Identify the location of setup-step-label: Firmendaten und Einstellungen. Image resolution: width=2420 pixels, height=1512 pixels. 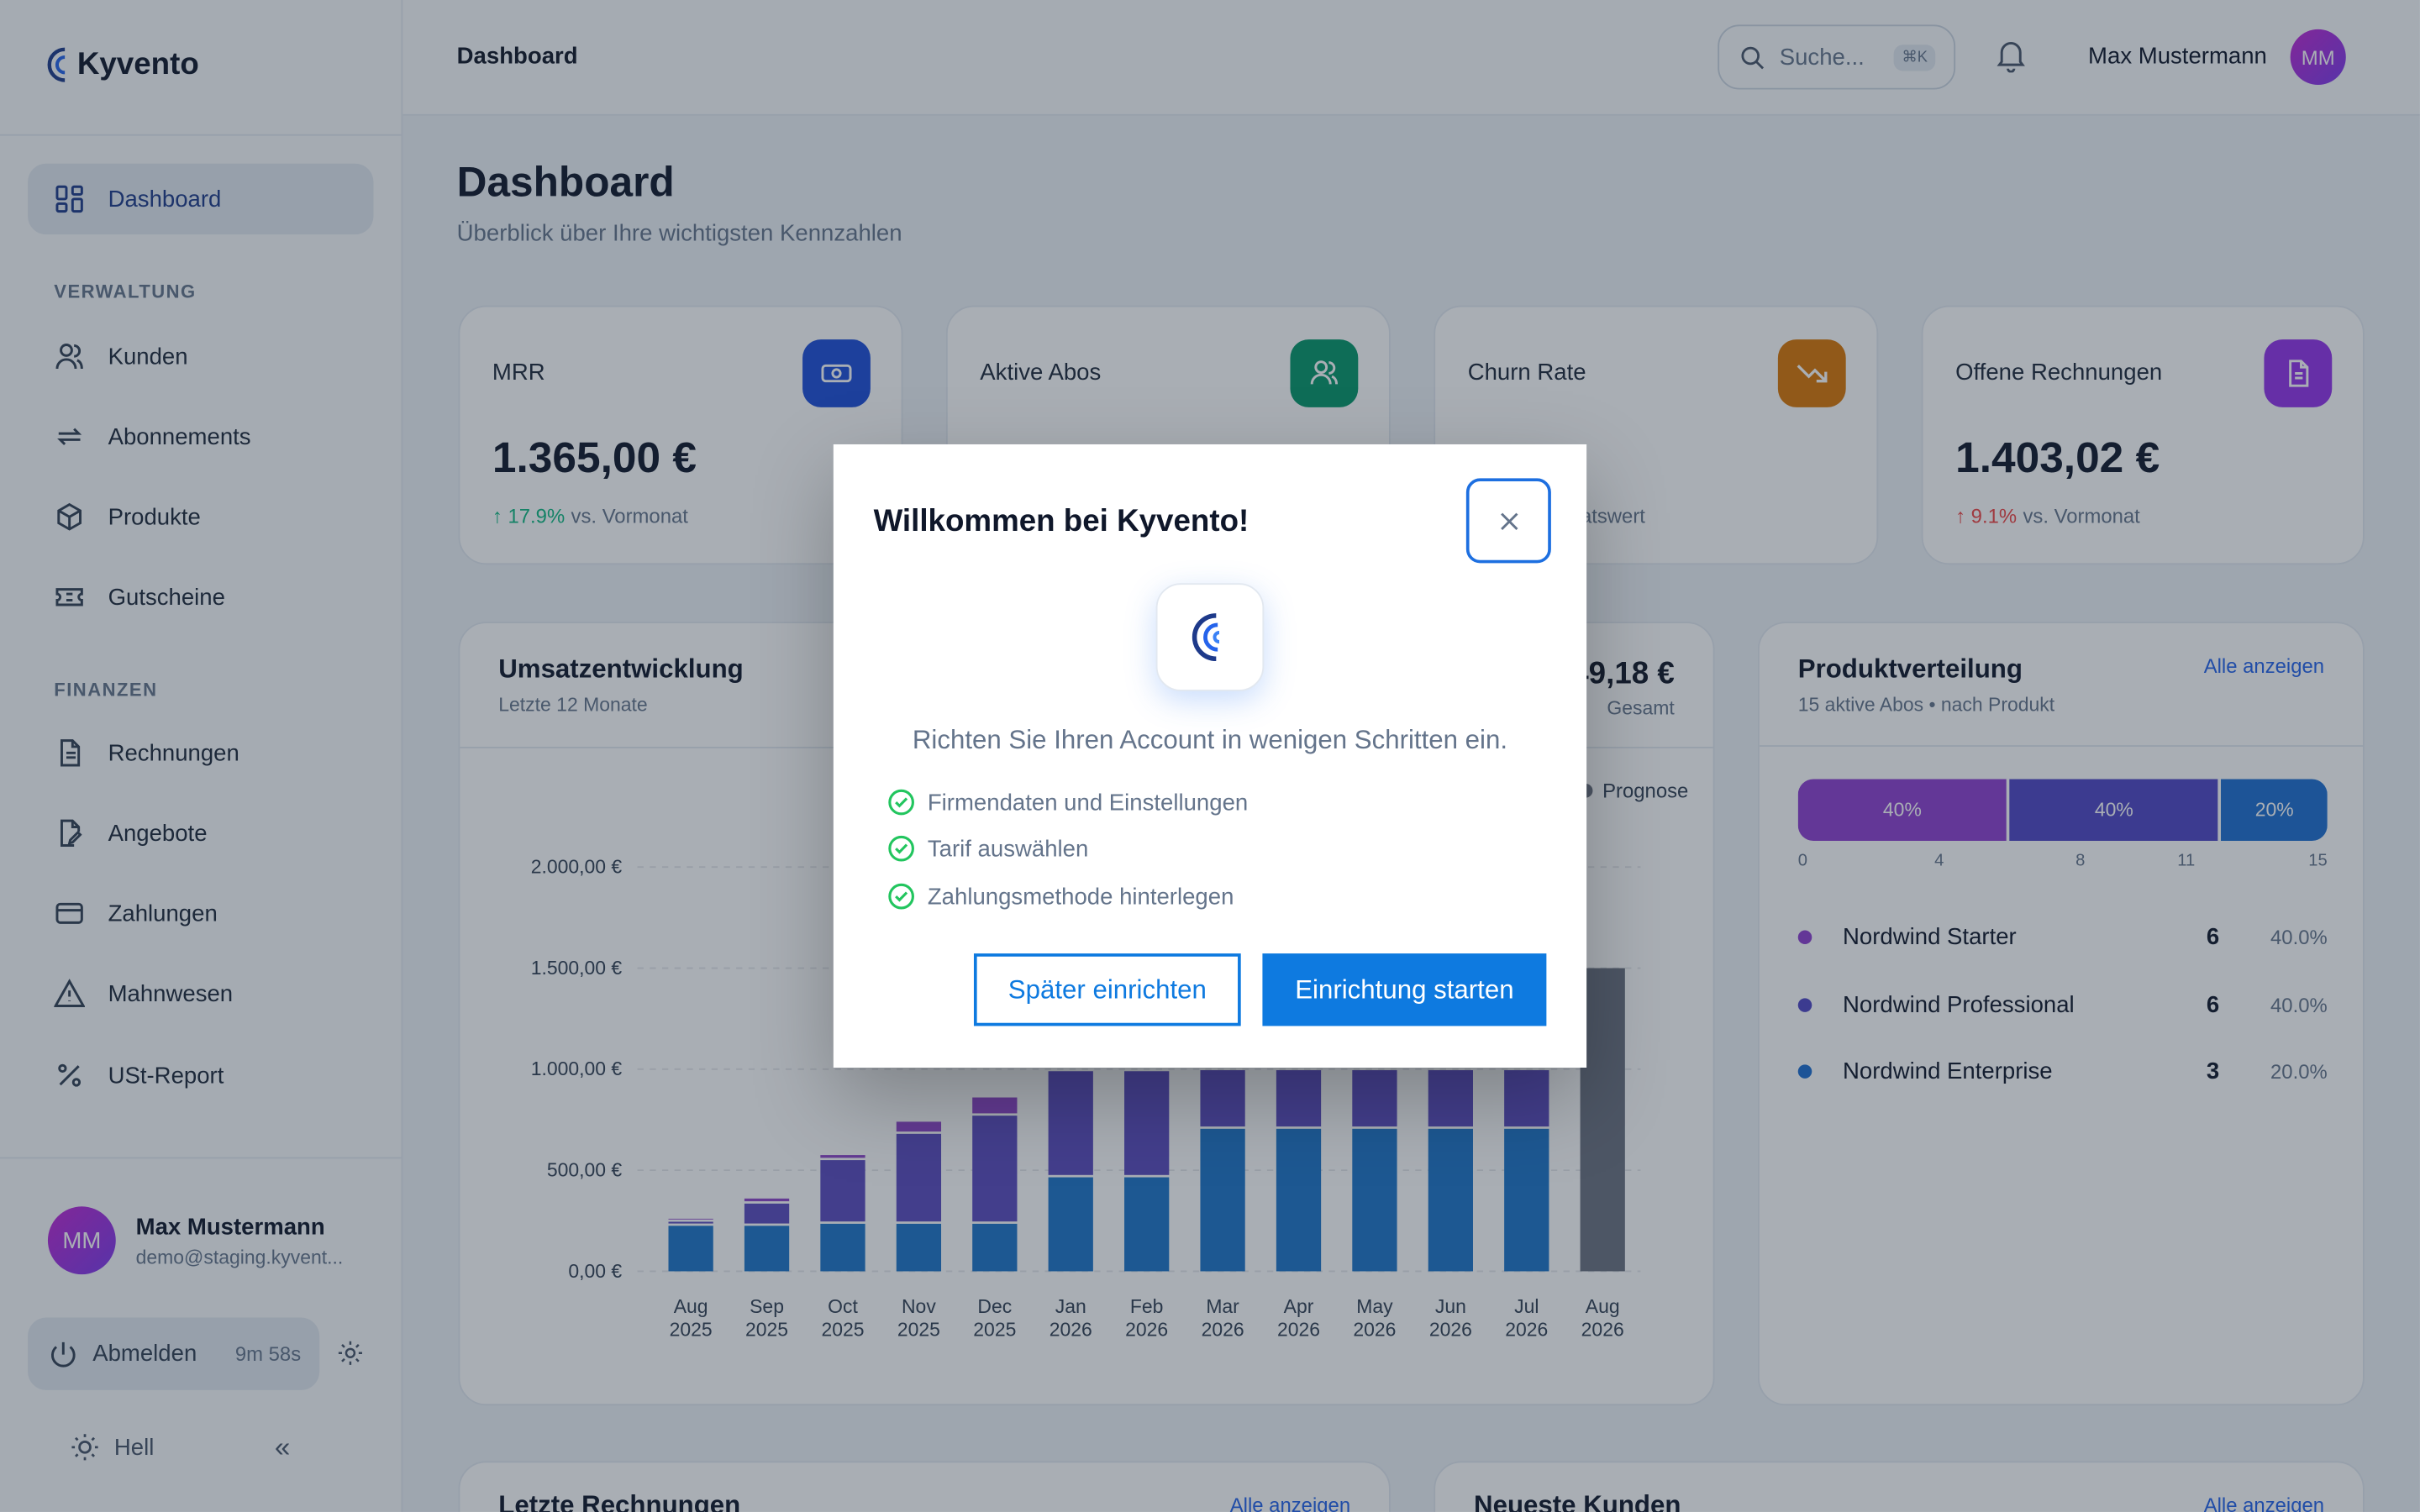
(1088, 802).